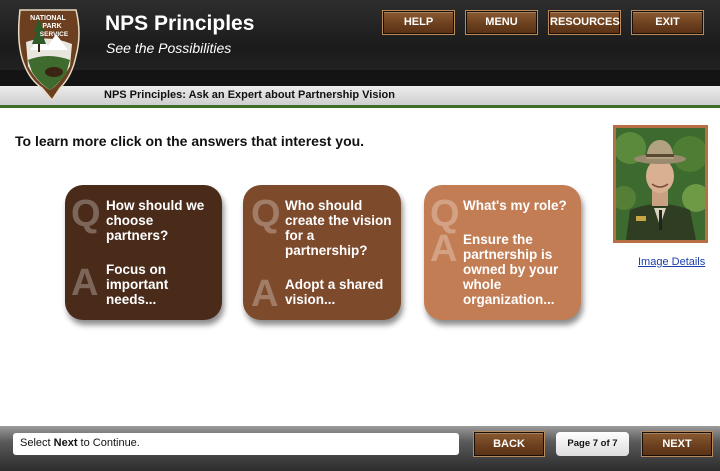  What do you see at coordinates (48, 55) in the screenshot?
I see `nps-logo-icon: NATIONAL PARK SERVICE` at bounding box center [48, 55].